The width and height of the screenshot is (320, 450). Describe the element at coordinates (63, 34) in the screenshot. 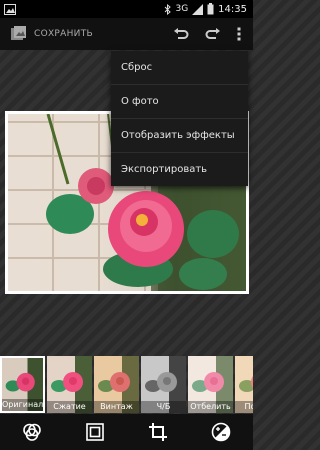

I see `save-label: СОХРАНИТЬ` at that location.